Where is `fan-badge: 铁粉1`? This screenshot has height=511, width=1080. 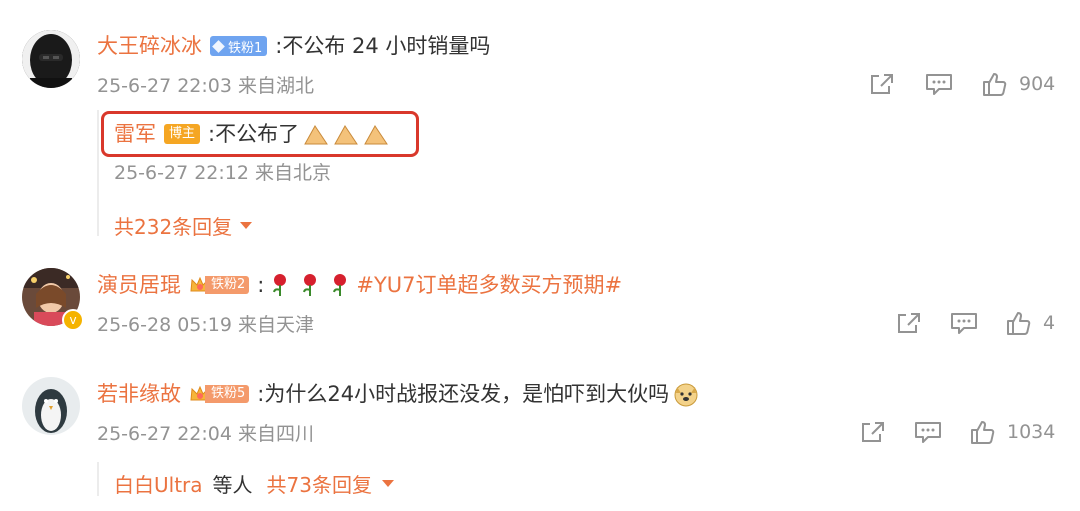 fan-badge: 铁粉1 is located at coordinates (239, 46).